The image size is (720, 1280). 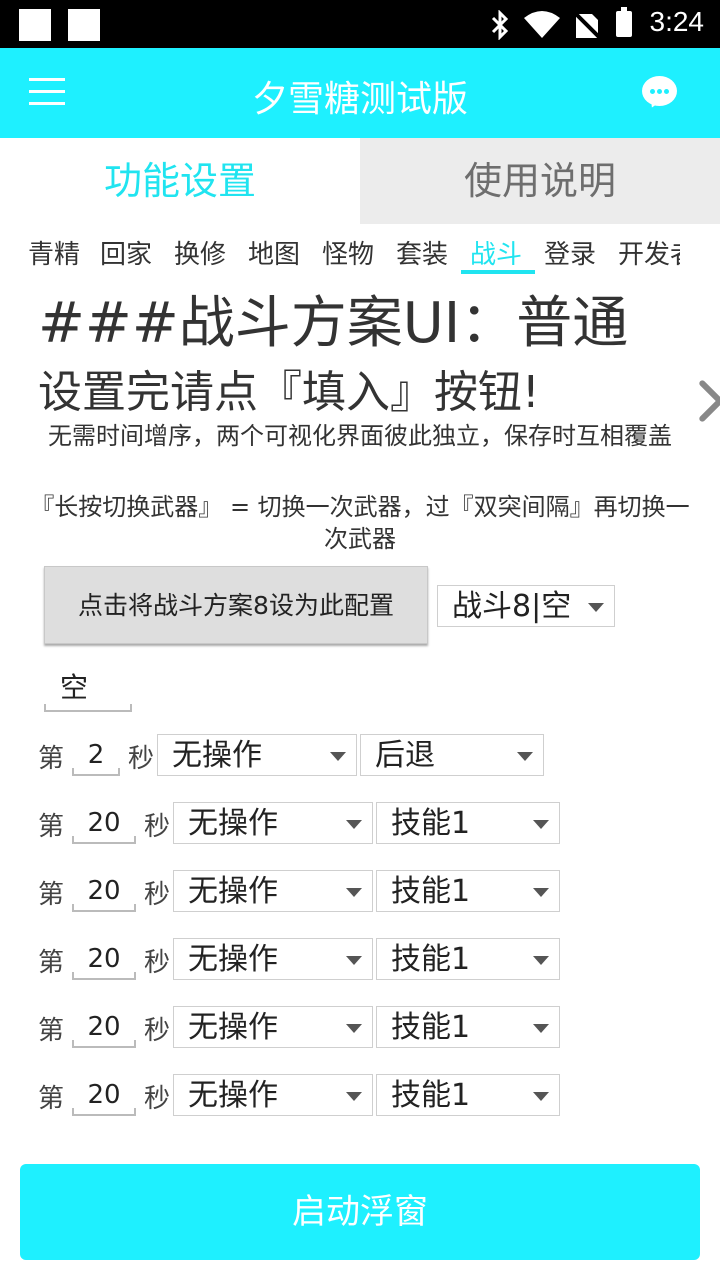 I want to click on status-bar: 3:24, so click(x=360, y=24).